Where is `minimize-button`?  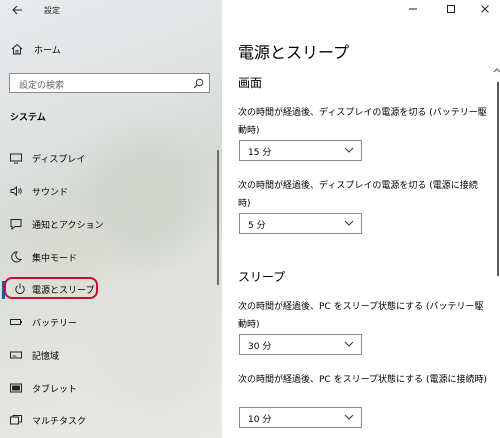
minimize-button is located at coordinates (413, 11).